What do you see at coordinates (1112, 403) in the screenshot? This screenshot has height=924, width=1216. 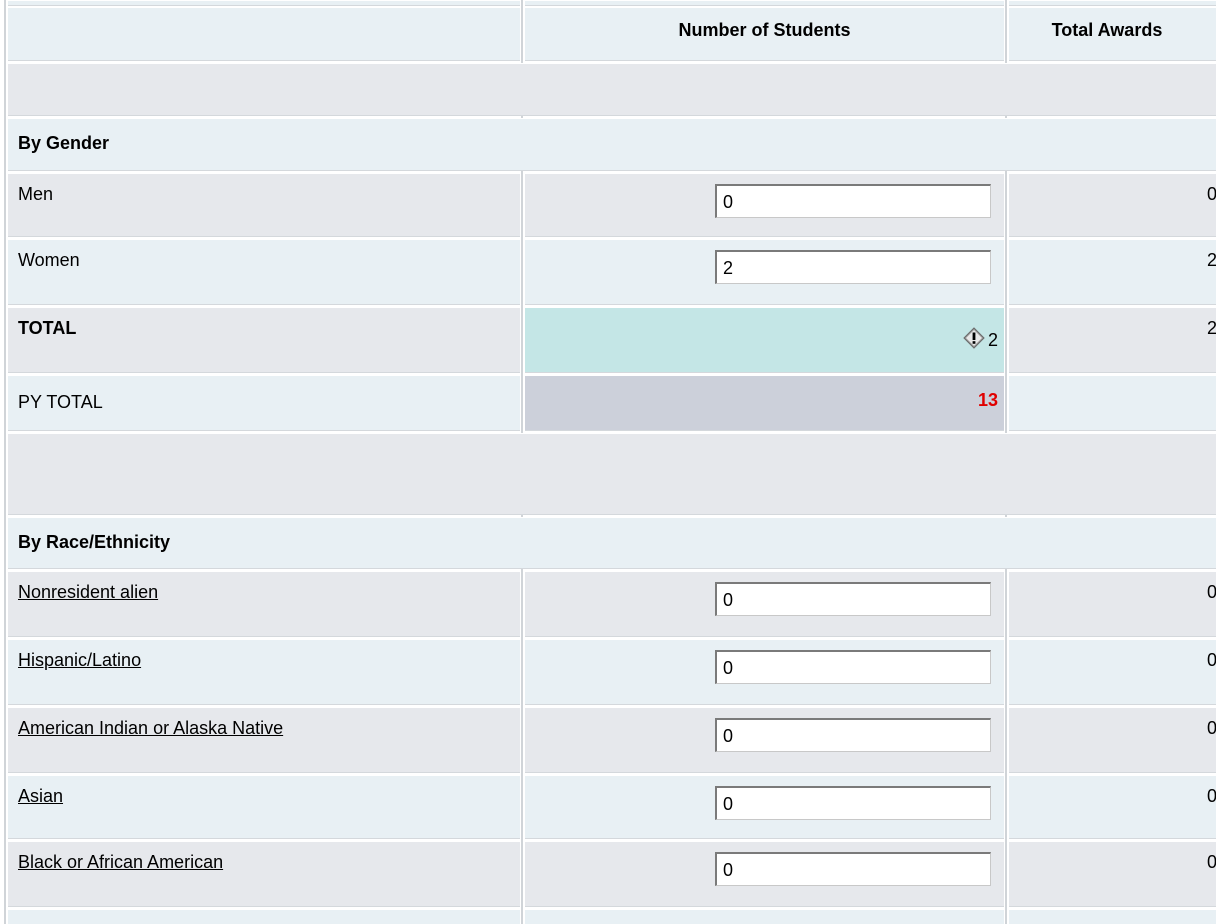 I see `py-total-awards-cell` at bounding box center [1112, 403].